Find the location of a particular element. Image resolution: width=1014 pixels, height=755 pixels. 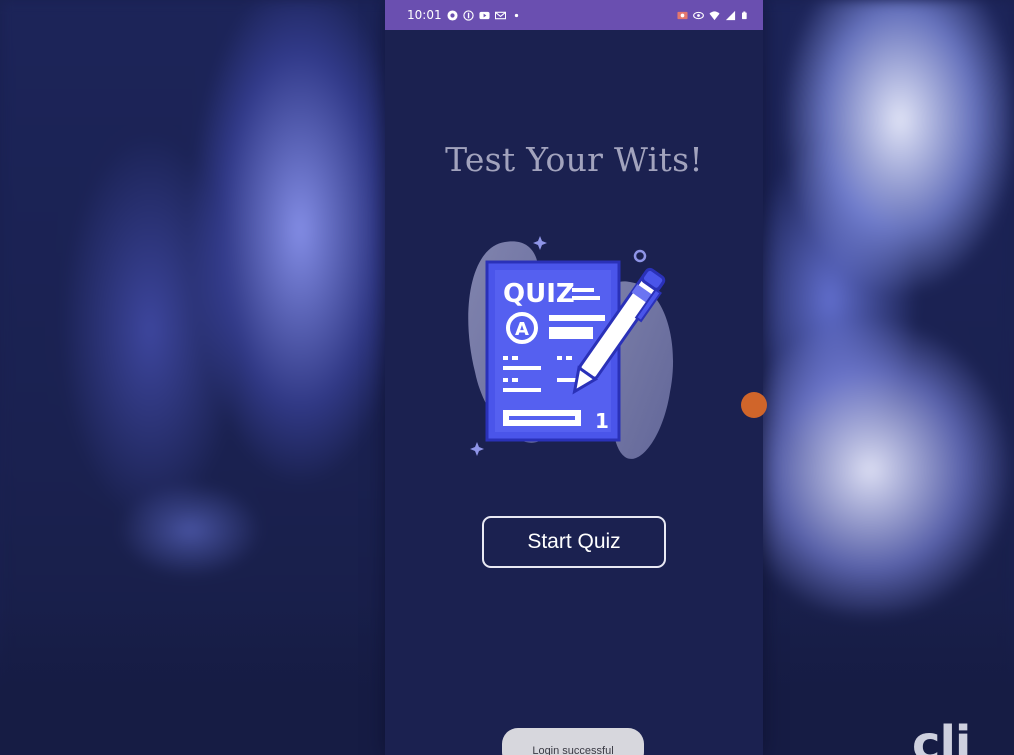

dot-icon is located at coordinates (516, 15).